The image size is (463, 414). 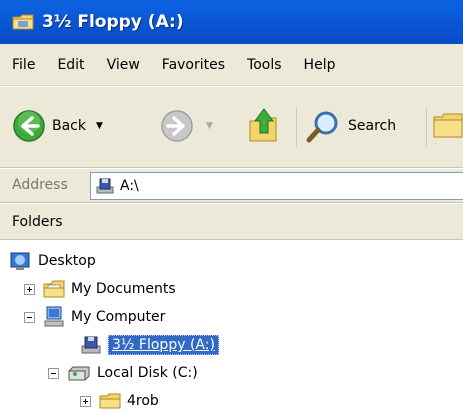 What do you see at coordinates (70, 65) in the screenshot?
I see `menu-edit: Edit` at bounding box center [70, 65].